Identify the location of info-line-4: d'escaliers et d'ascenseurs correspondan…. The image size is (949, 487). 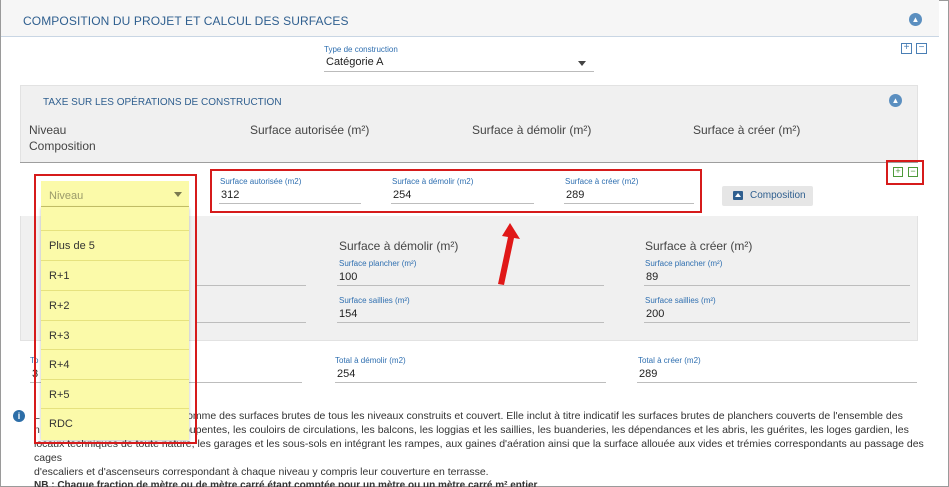
(261, 472).